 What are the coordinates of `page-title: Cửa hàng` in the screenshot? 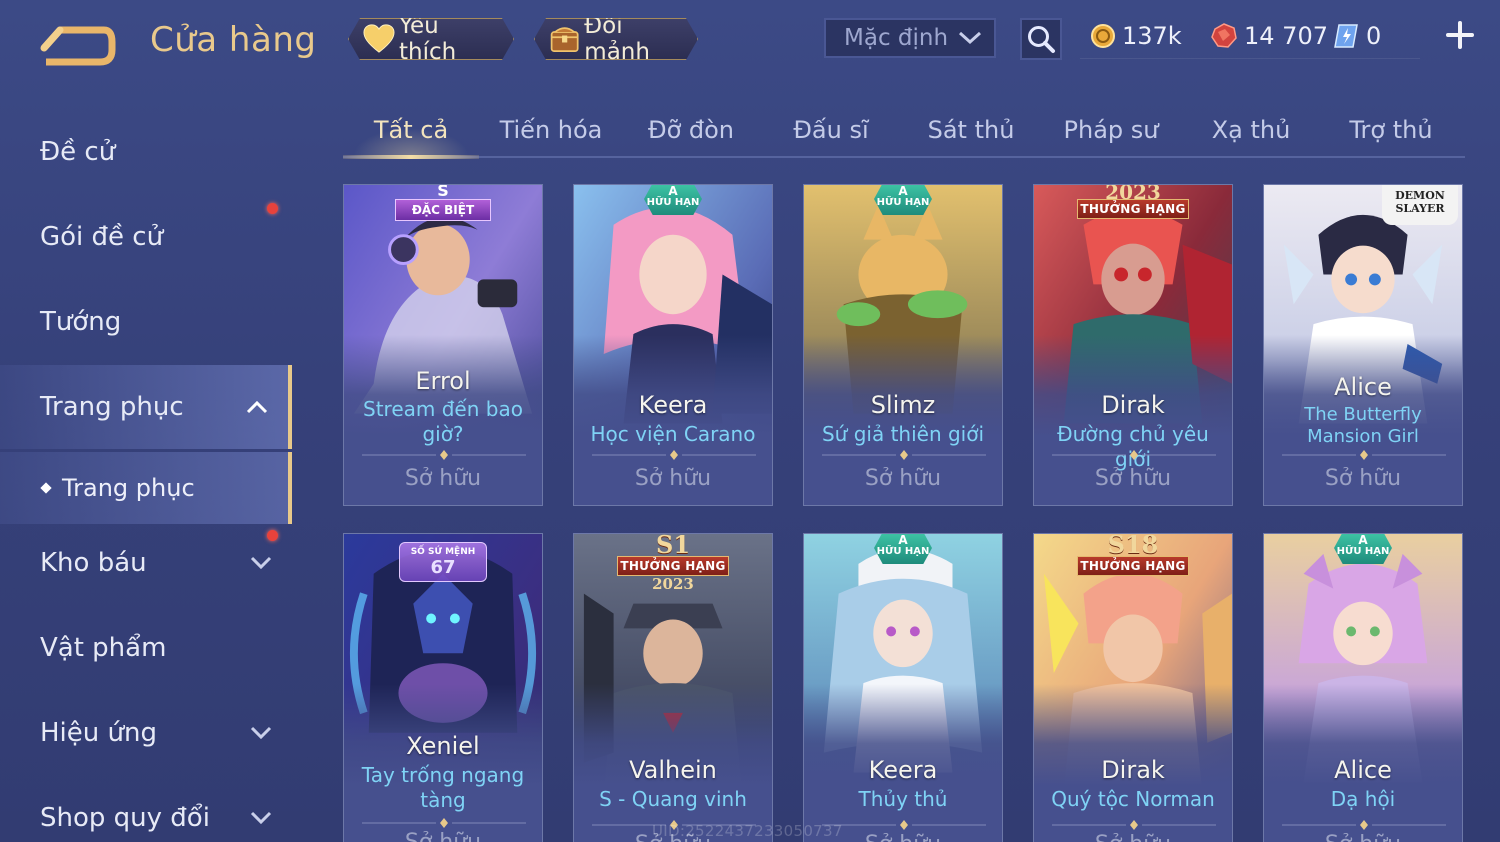 It's located at (233, 40).